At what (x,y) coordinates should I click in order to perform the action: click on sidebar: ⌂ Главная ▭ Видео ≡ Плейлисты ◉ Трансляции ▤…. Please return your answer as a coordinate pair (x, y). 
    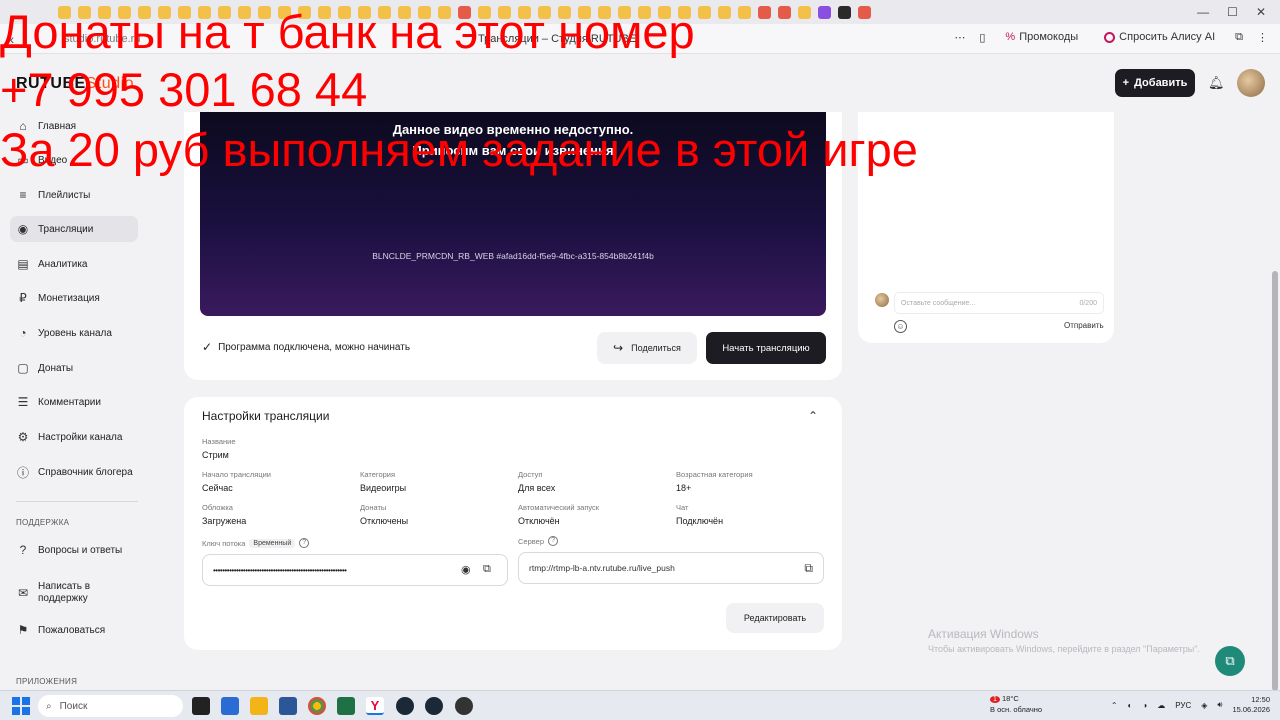
    Looking at the image, I should click on (75, 401).